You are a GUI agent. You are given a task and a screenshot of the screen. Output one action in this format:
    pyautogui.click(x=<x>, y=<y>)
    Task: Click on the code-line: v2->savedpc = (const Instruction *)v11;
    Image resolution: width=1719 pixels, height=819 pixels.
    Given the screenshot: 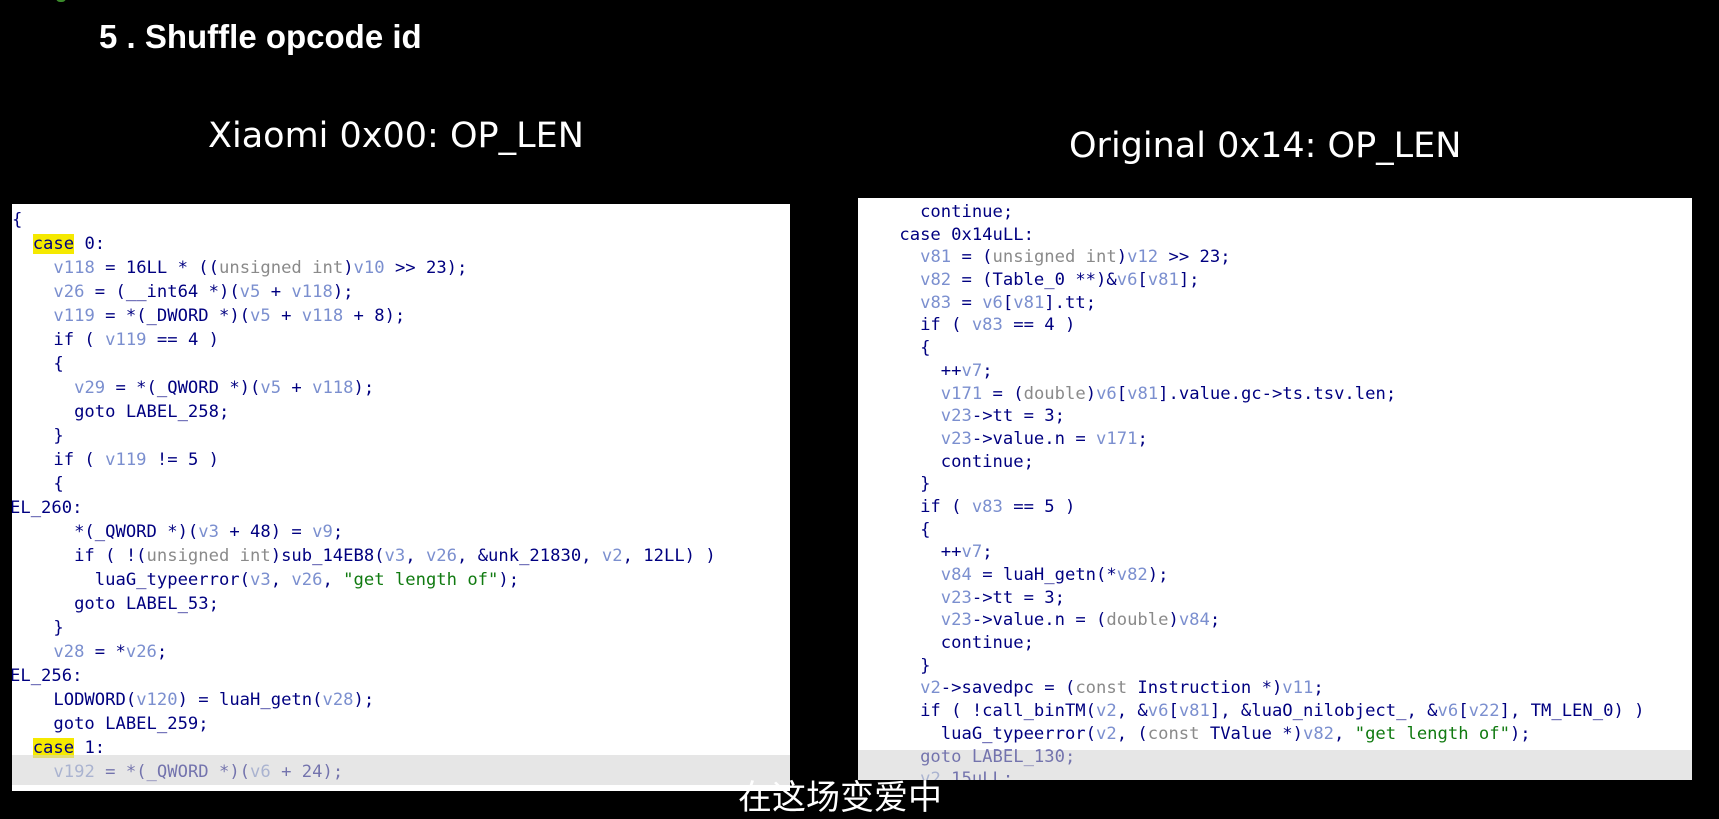 What is the action you would take?
    pyautogui.click(x=1122, y=688)
    